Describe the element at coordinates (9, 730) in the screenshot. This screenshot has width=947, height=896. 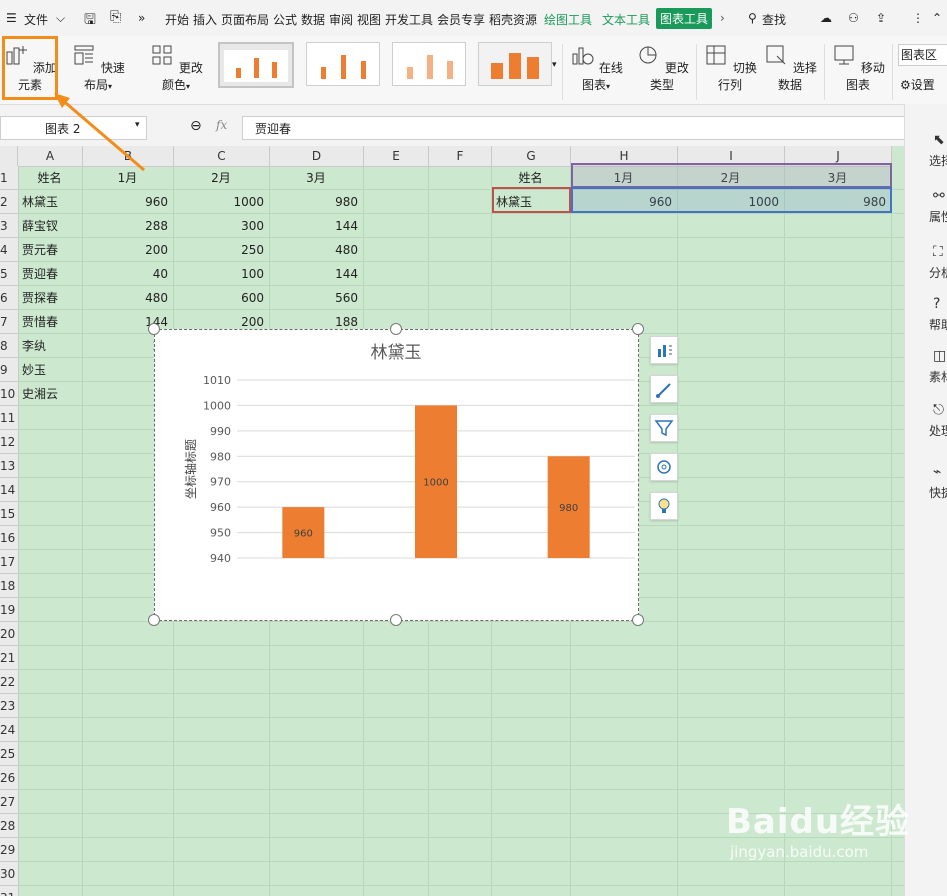
I see `row-header: 24` at that location.